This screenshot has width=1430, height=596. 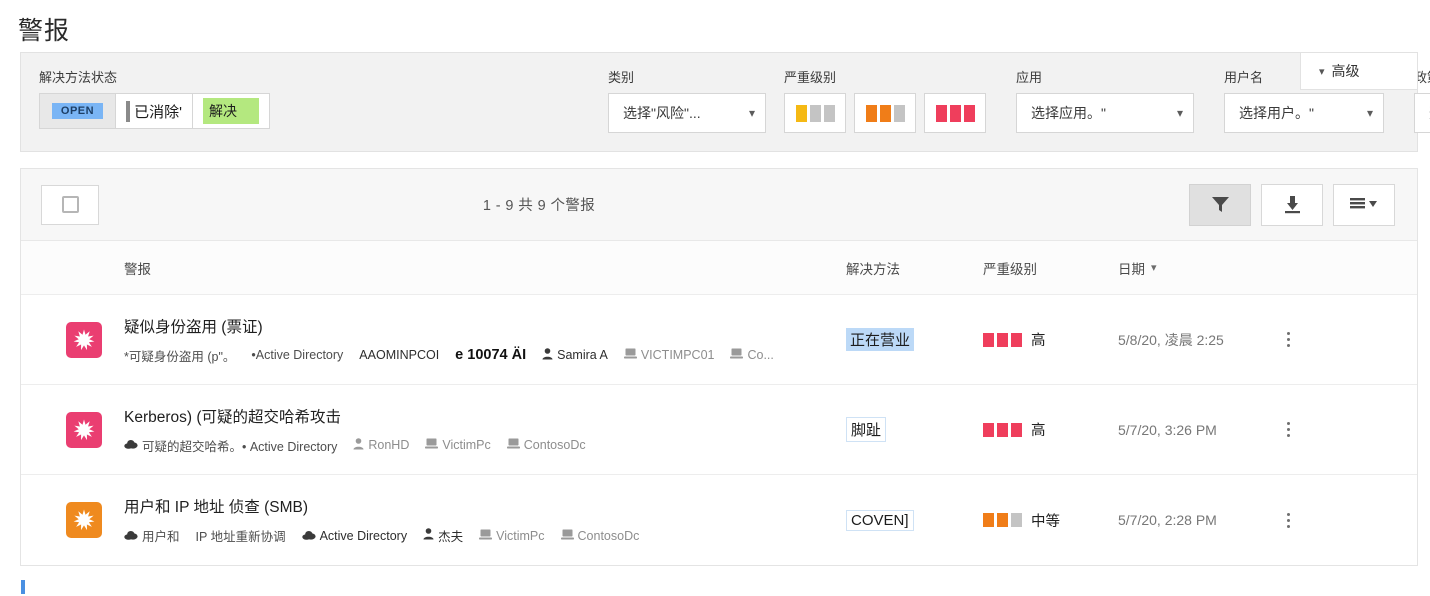 I want to click on filter-group-status: 解决方法状态 OPEN 已消除' 解决, so click(x=145, y=98).